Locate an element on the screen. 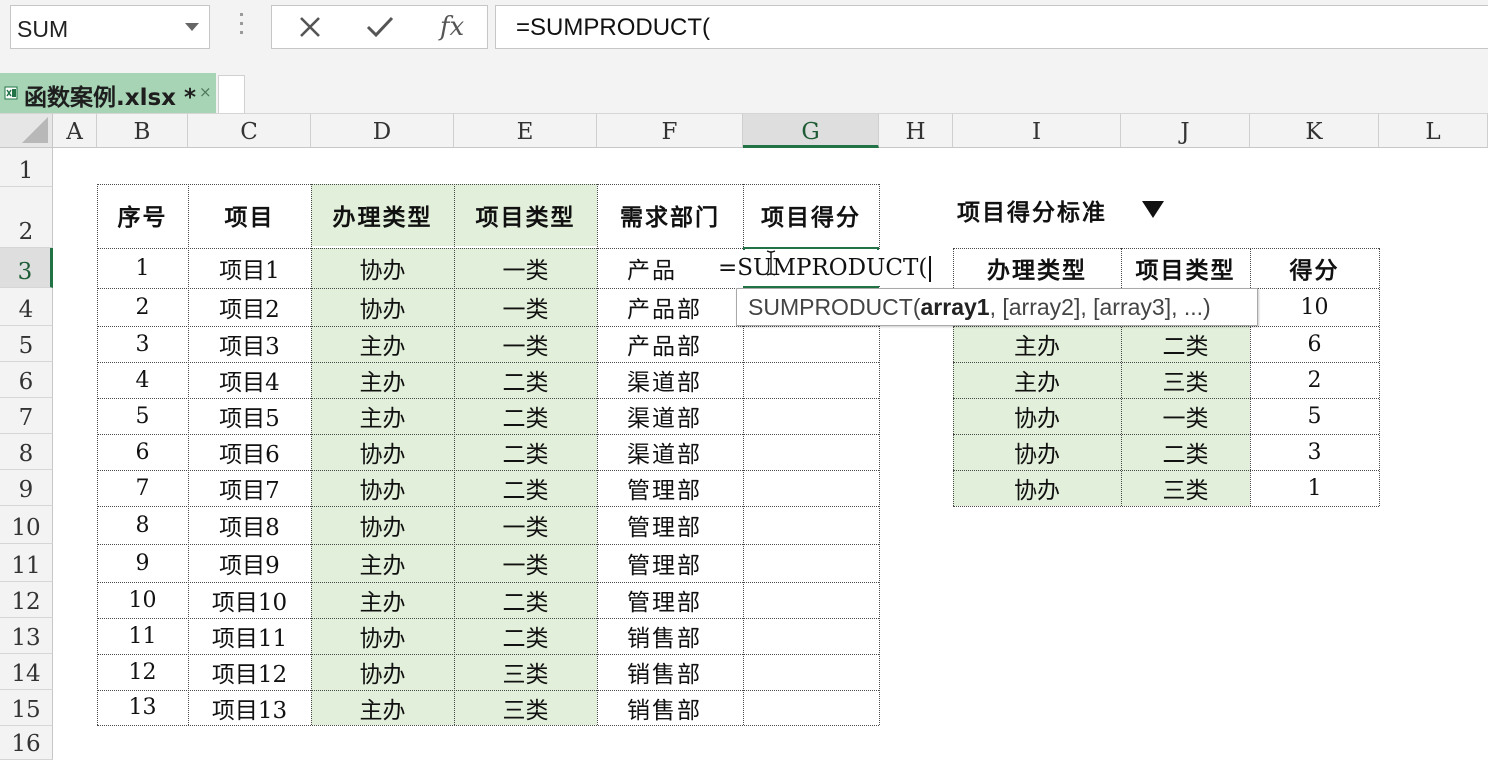  name-box: SUM is located at coordinates (110, 27).